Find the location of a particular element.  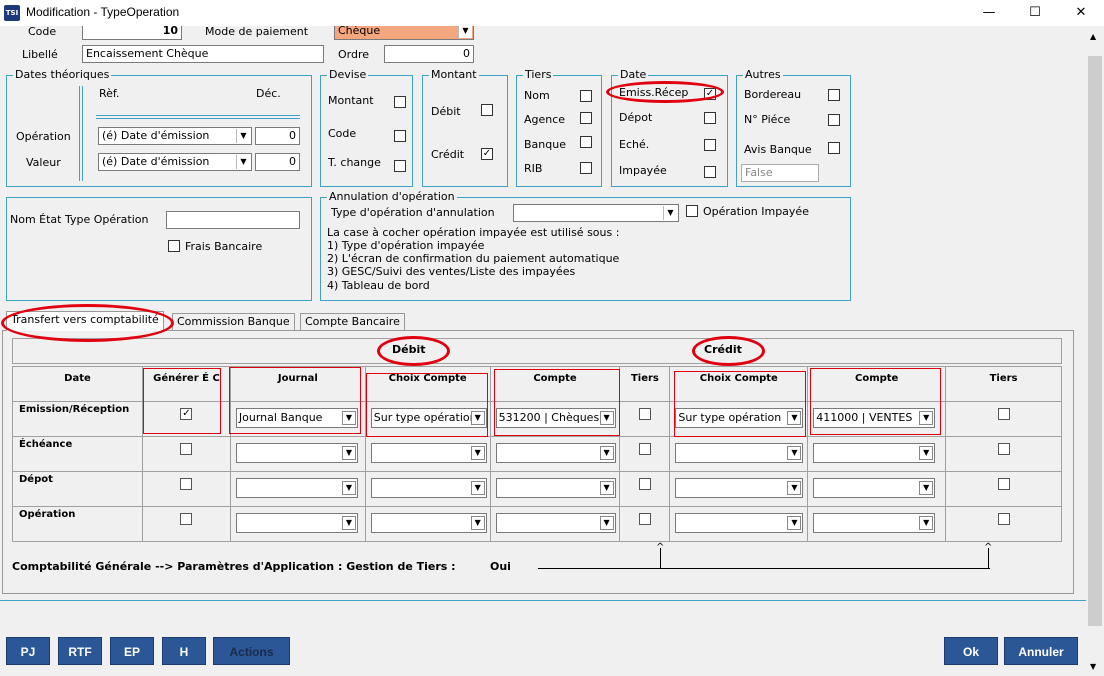

eche-checkbox is located at coordinates (710, 145).